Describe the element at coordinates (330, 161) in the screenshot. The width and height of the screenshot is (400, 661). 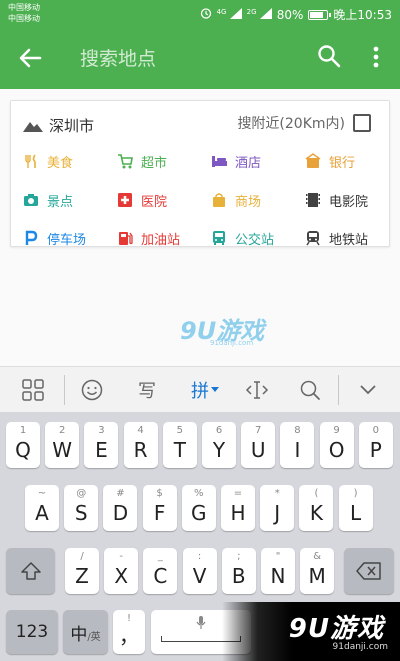
I see `category-bank: 银行` at that location.